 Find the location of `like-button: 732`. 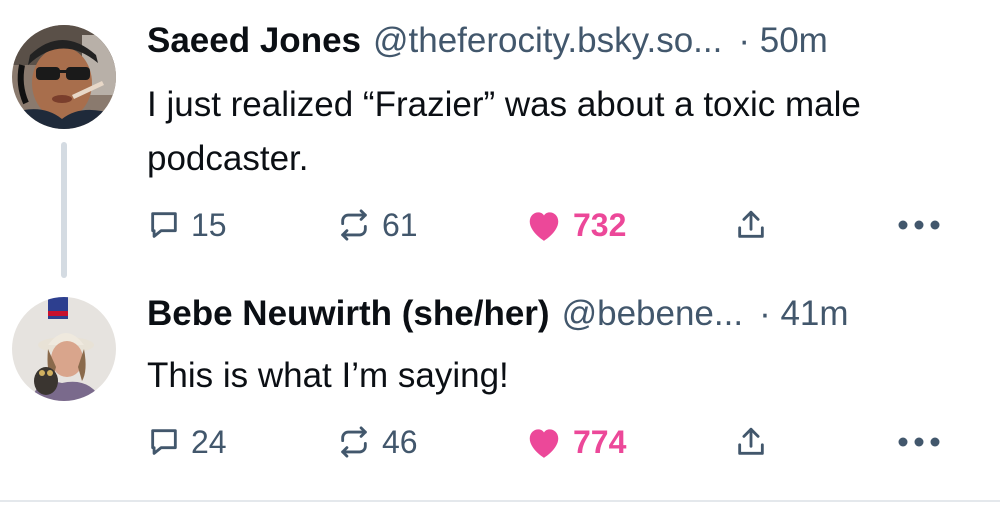

like-button: 732 is located at coordinates (575, 225).